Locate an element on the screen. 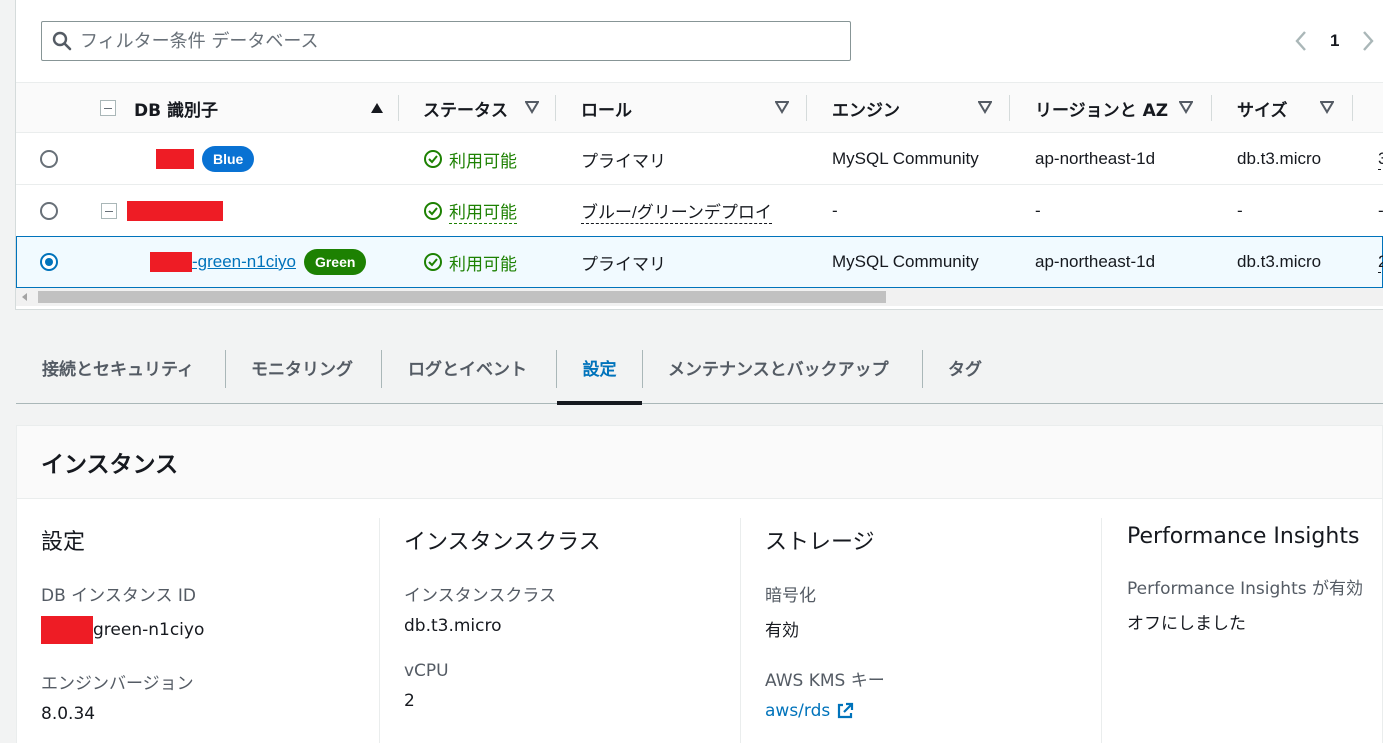 The width and height of the screenshot is (1383, 743). db-identifier-cell: Blue is located at coordinates (205, 159).